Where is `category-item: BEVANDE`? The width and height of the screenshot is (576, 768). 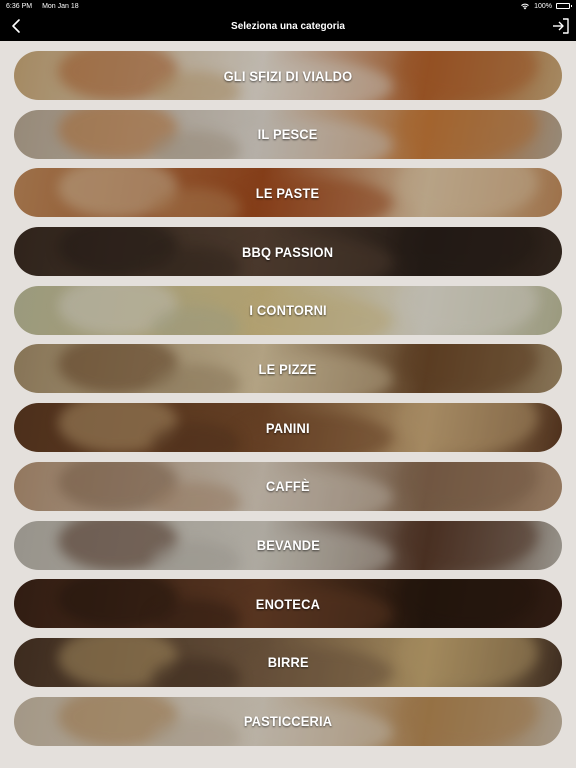
category-item: BEVANDE is located at coordinates (288, 545).